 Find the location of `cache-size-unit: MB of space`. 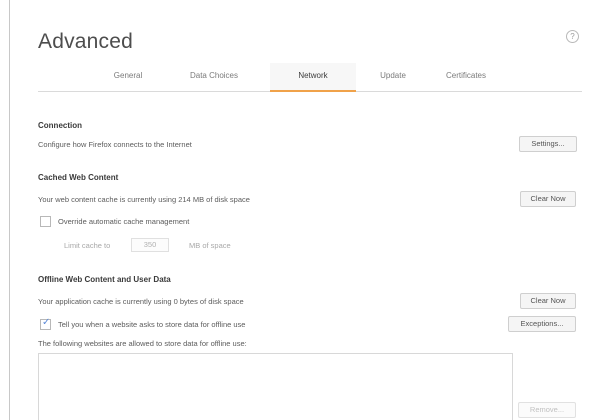

cache-size-unit: MB of space is located at coordinates (210, 245).